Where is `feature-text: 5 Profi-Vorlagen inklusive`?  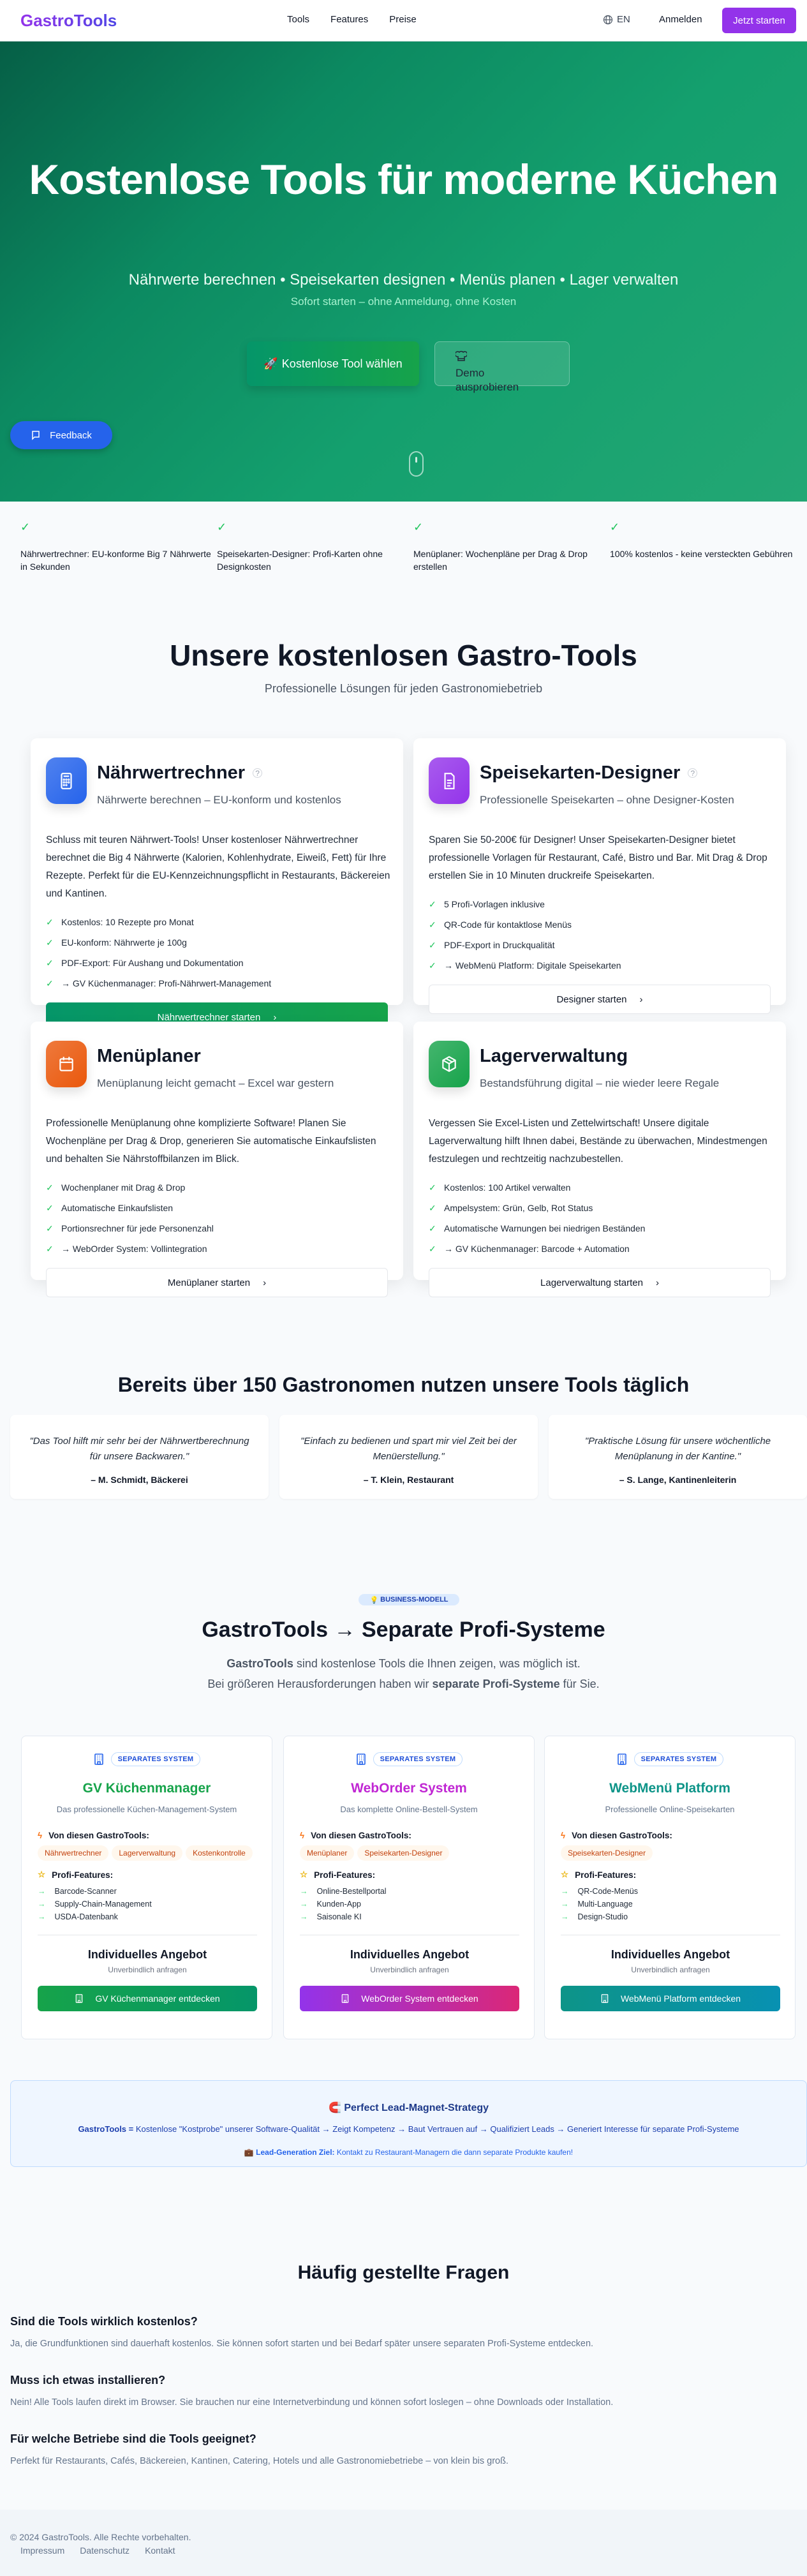
feature-text: 5 Profi-Vorlagen inklusive is located at coordinates (494, 904).